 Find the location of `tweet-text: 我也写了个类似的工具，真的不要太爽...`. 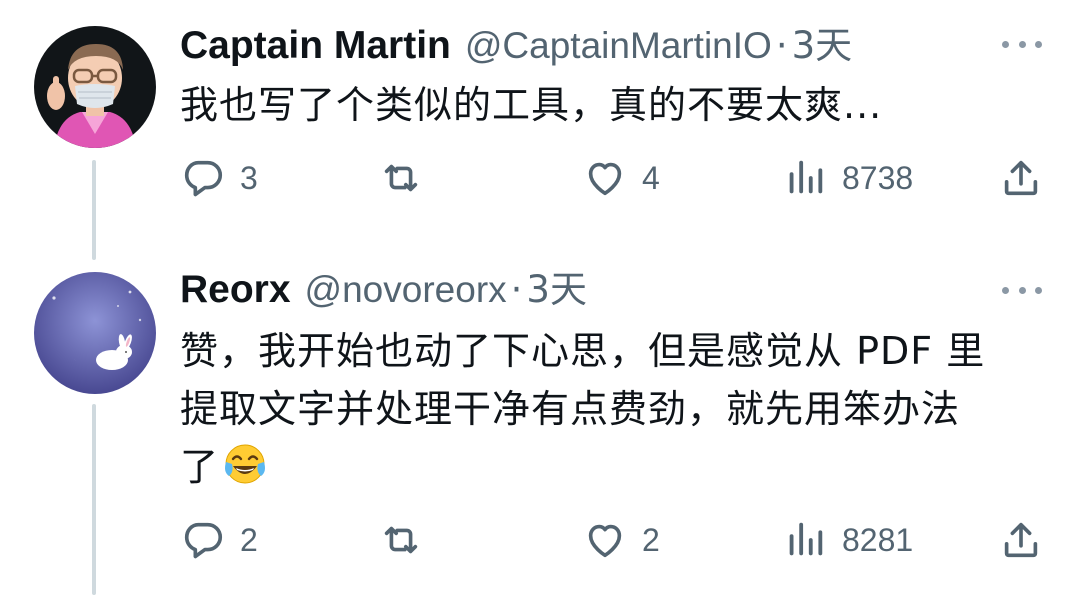

tweet-text: 我也写了个类似的工具，真的不要太爽... is located at coordinates (610, 105).